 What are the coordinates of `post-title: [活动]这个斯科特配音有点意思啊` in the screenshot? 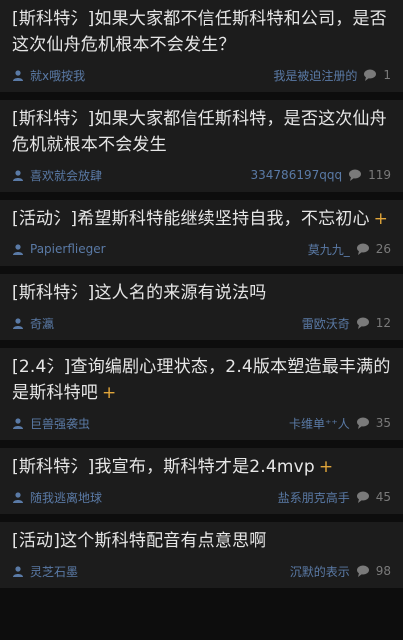 It's located at (201, 541).